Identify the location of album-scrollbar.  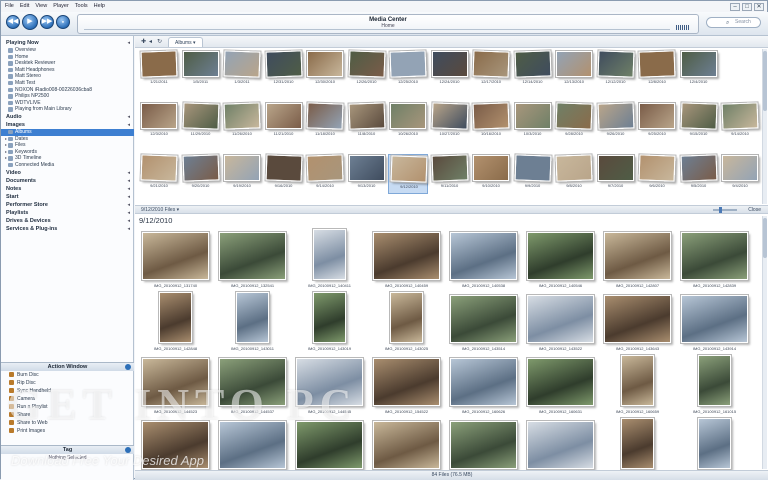
(764, 126).